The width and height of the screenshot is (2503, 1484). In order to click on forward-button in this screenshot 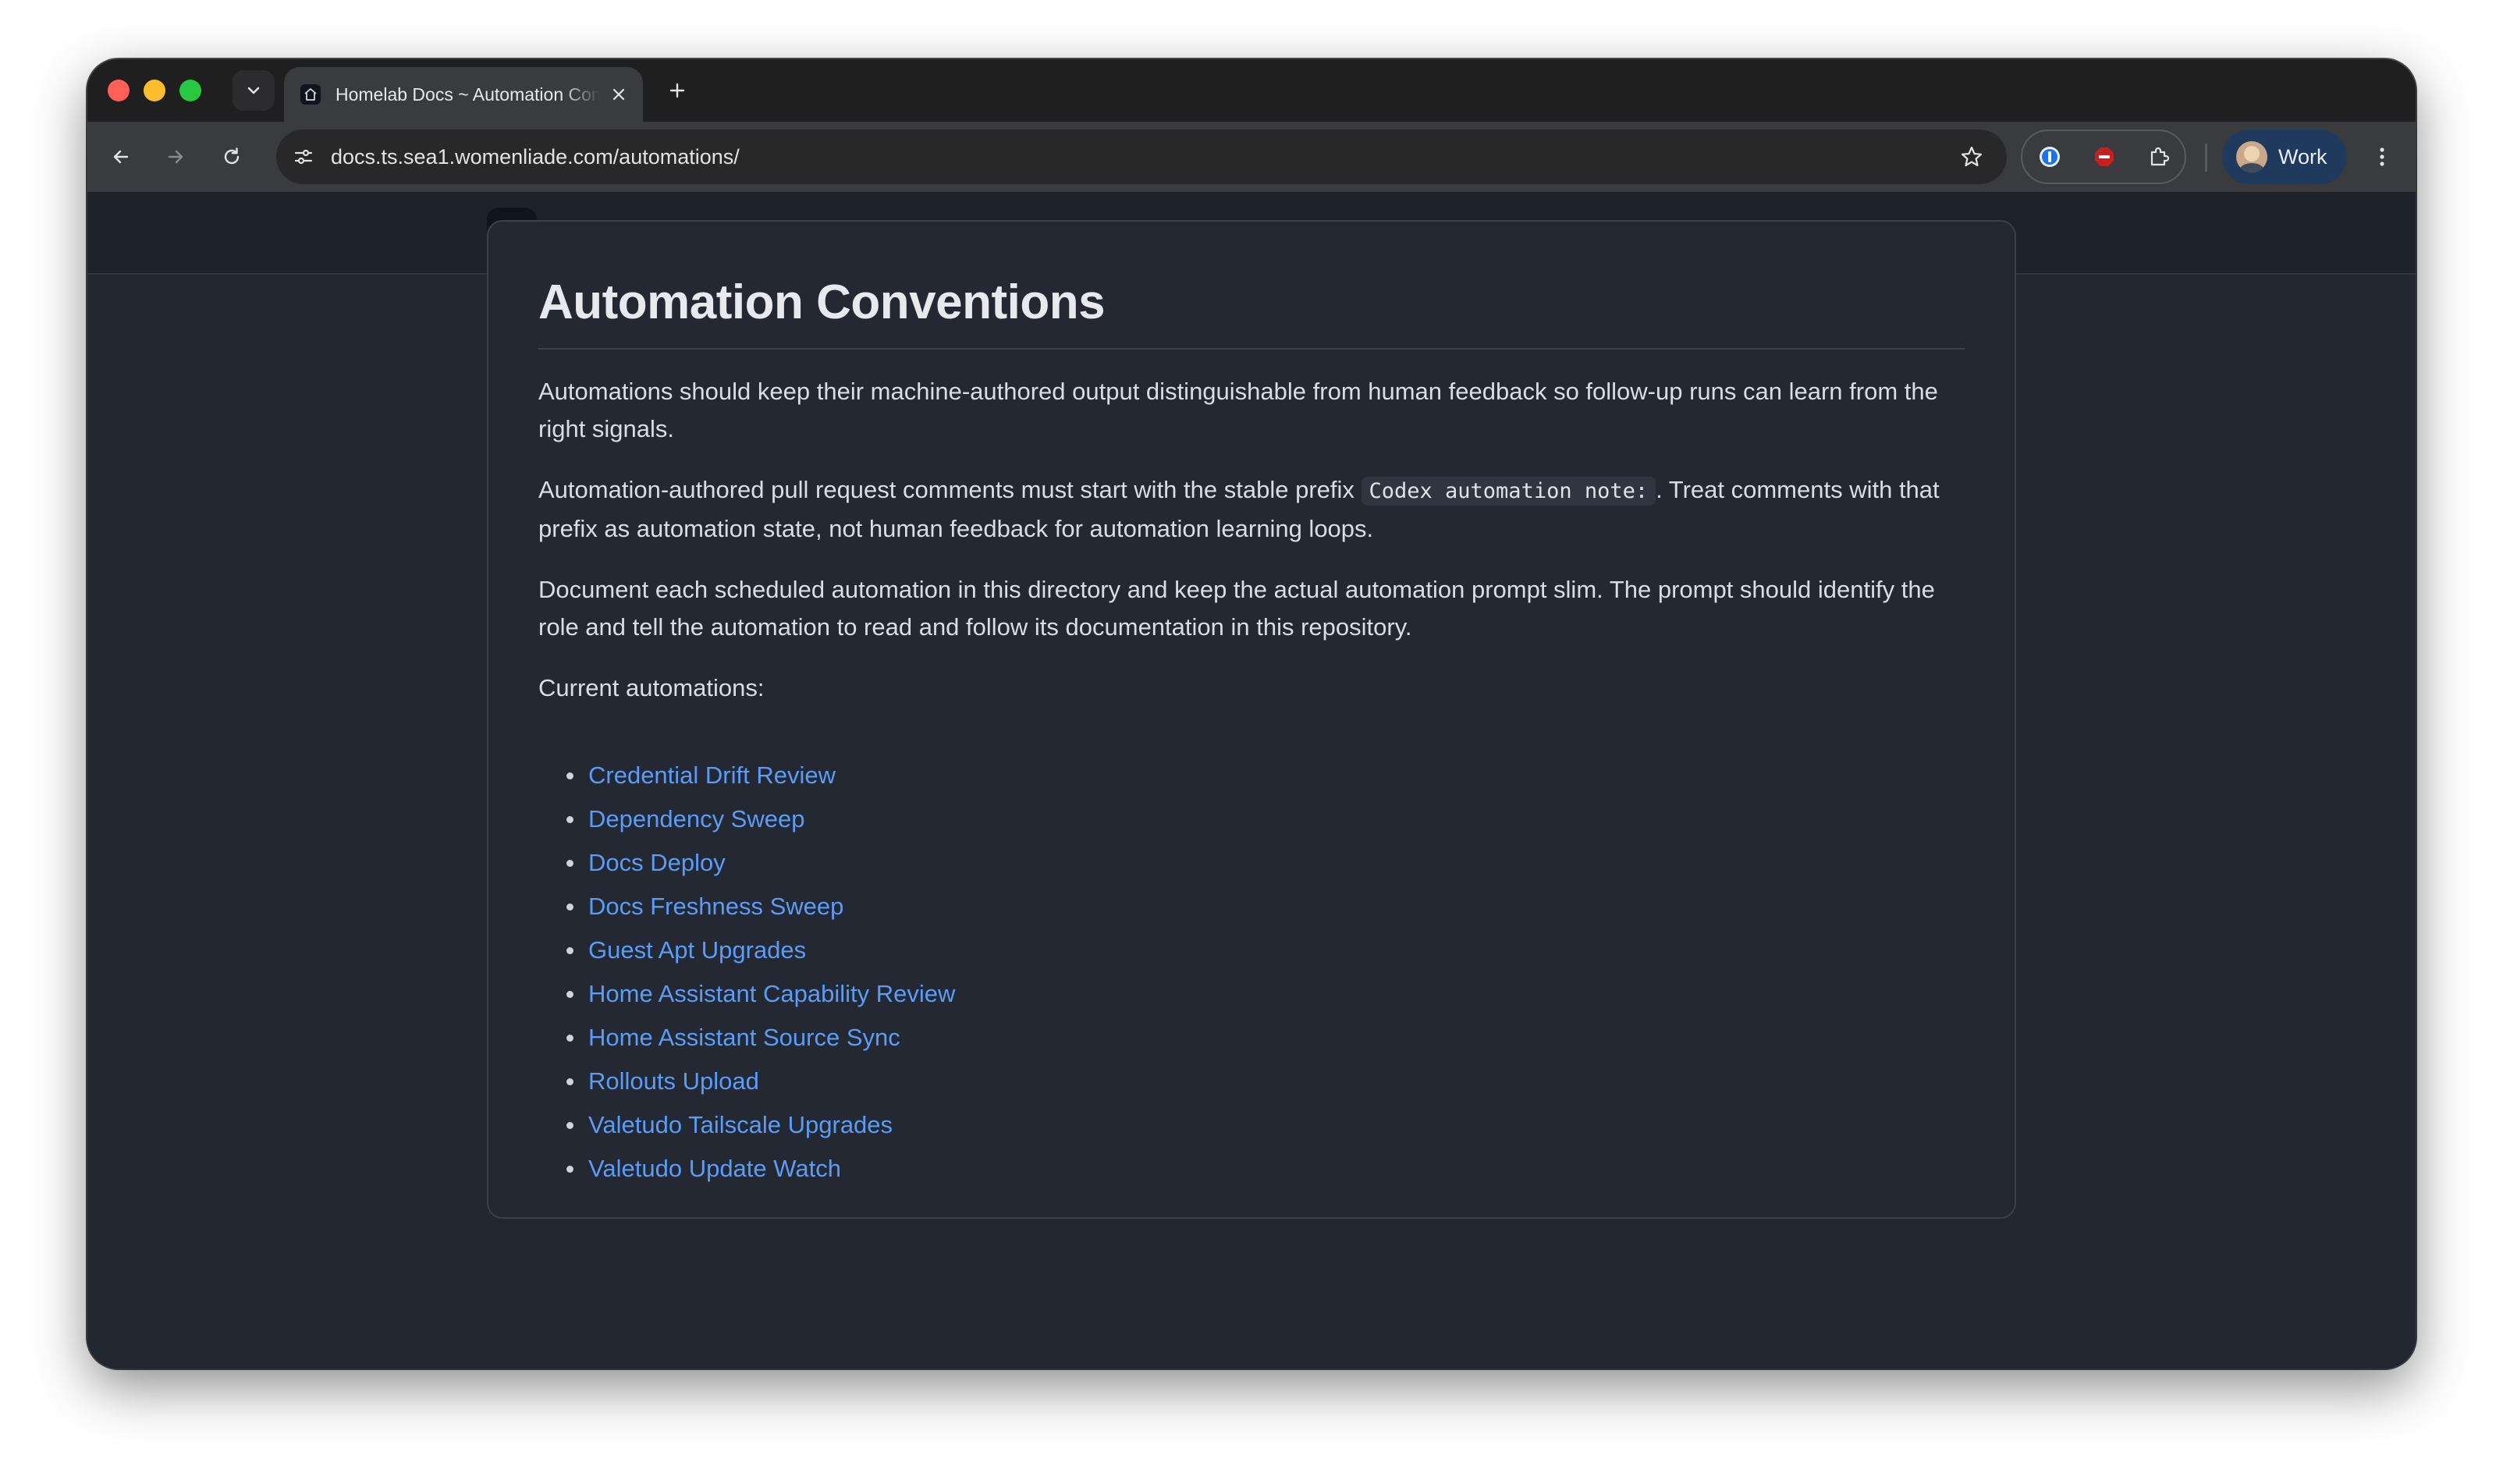, I will do `click(175, 157)`.